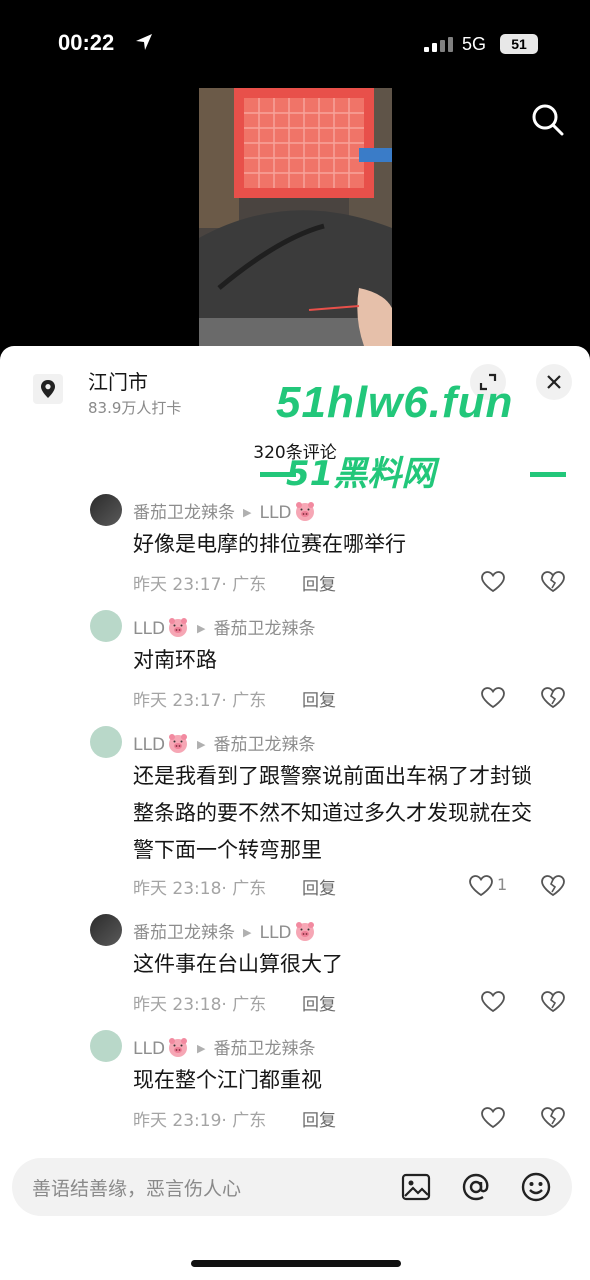  I want to click on comment-text-line: 还是我看到了跟警察说前面出车祸了才封锁, so click(332, 776).